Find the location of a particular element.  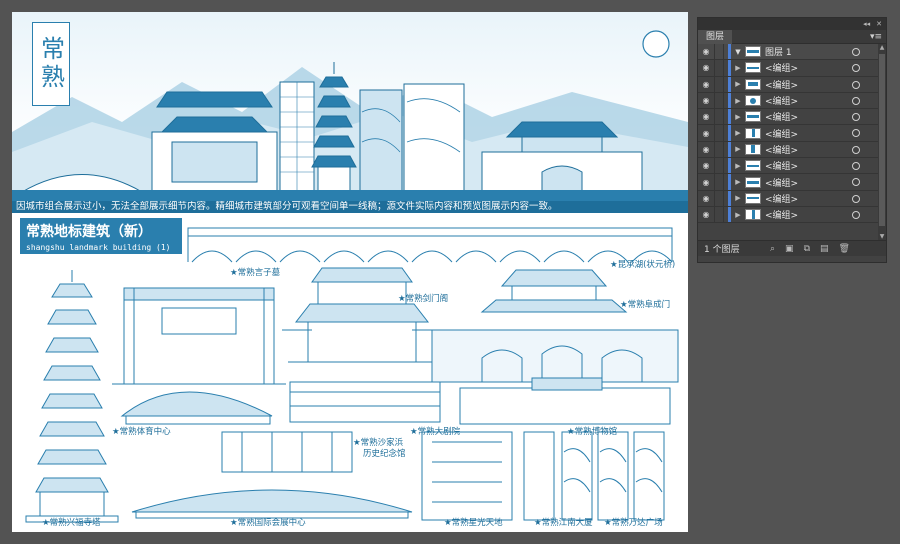

panel-tabbar: 图层 ▾≡ is located at coordinates (792, 36).